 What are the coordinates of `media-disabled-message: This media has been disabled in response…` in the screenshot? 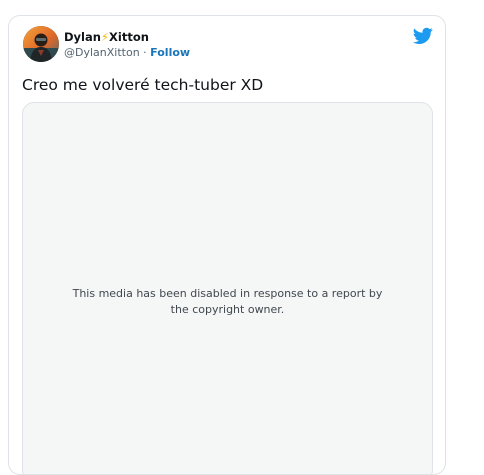 It's located at (227, 301).